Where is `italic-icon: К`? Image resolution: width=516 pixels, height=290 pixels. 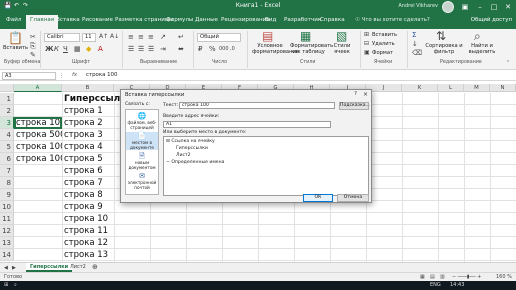
italic-icon: К is located at coordinates (56, 49).